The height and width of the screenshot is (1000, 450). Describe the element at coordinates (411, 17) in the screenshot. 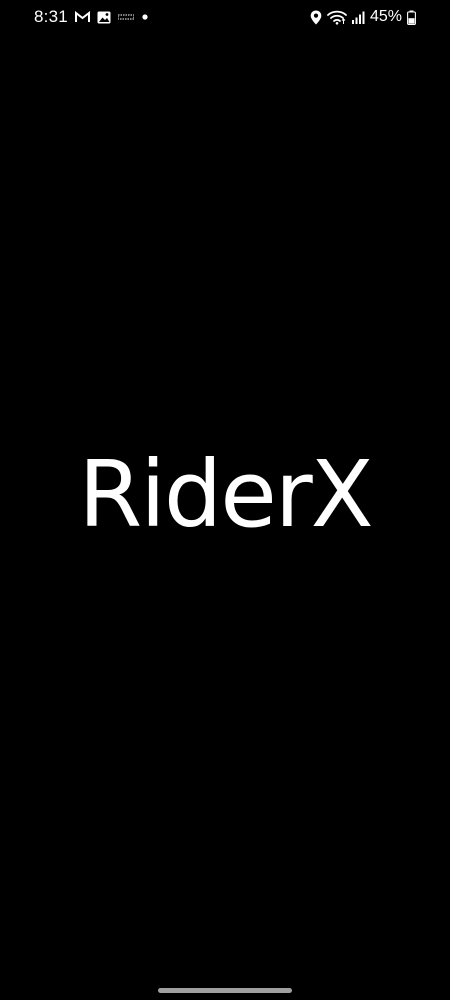

I see `battery-icon` at that location.